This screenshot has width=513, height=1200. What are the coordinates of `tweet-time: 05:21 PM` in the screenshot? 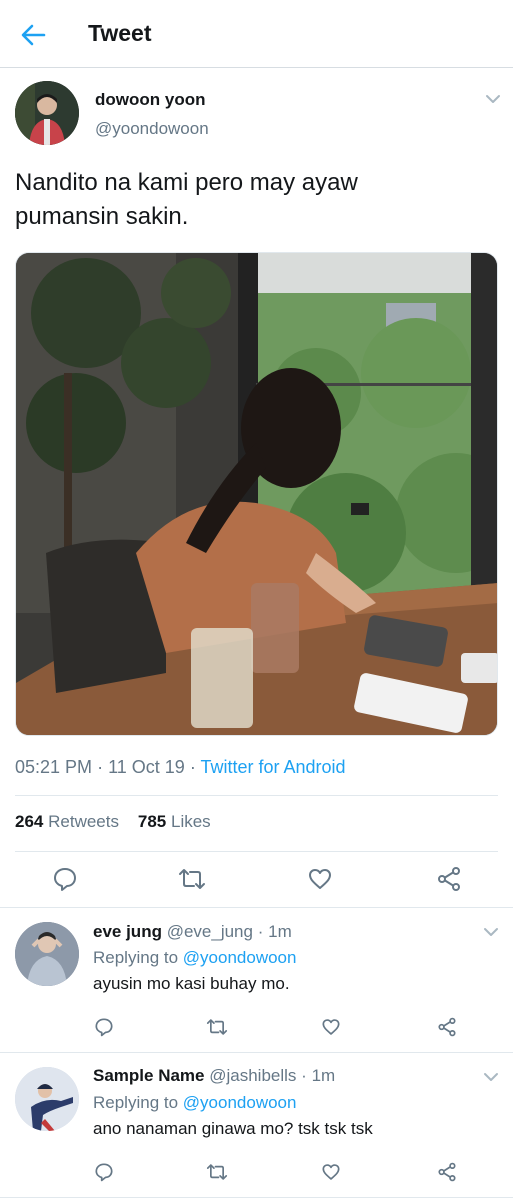 It's located at (54, 767).